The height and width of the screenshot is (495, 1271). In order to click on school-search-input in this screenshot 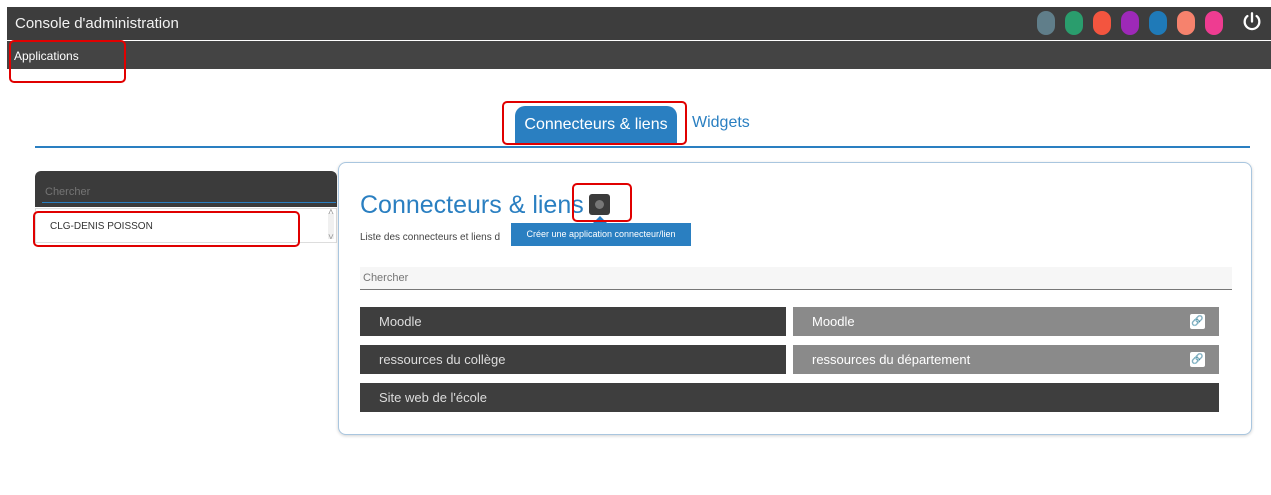, I will do `click(189, 192)`.